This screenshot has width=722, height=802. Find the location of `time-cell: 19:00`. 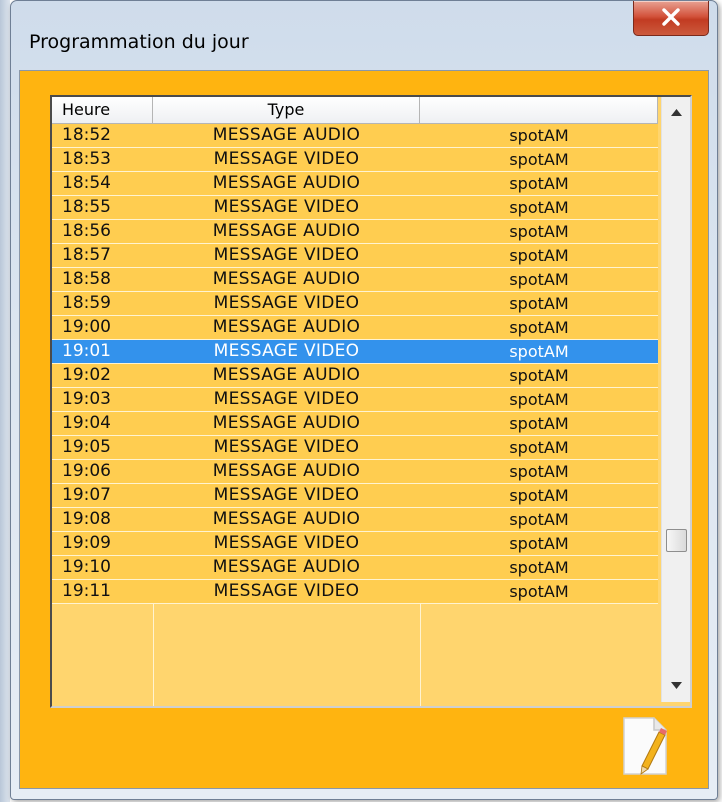

time-cell: 19:00 is located at coordinates (86, 327).